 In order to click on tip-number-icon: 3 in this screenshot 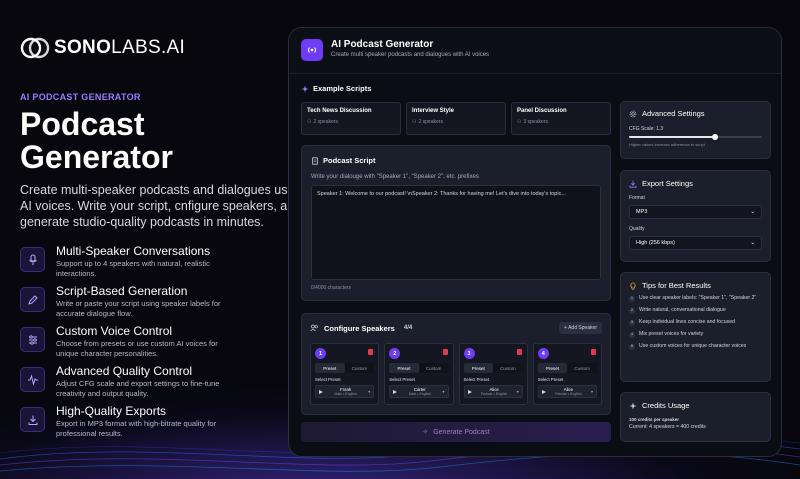, I will do `click(632, 322)`.